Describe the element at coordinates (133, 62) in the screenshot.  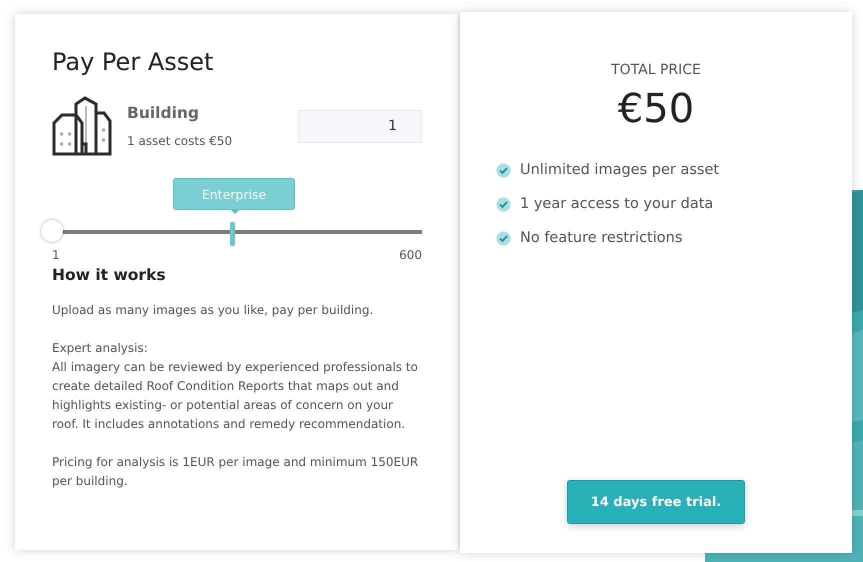
I see `card-title: Pay Per Asset` at that location.